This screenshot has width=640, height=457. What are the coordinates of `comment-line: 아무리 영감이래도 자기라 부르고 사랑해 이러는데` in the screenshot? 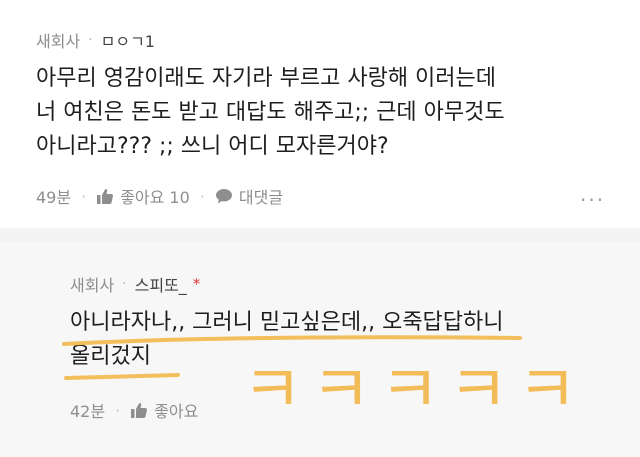 It's located at (266, 78).